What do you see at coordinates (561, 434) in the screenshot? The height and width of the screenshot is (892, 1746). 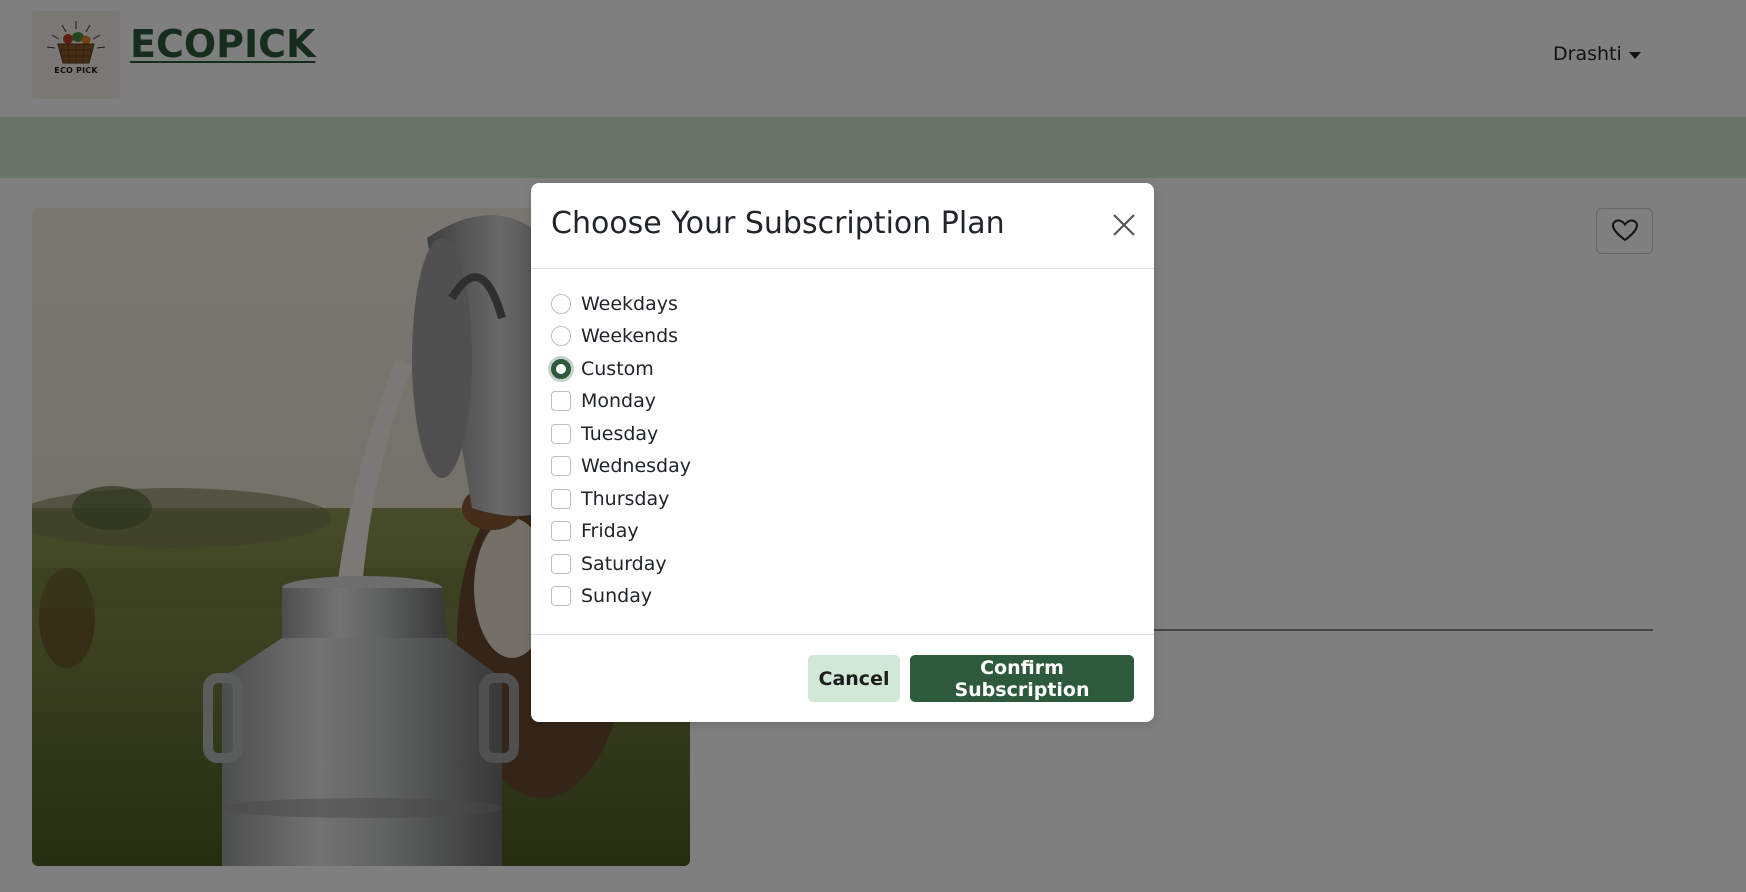 I see `checkbox-tuesday` at bounding box center [561, 434].